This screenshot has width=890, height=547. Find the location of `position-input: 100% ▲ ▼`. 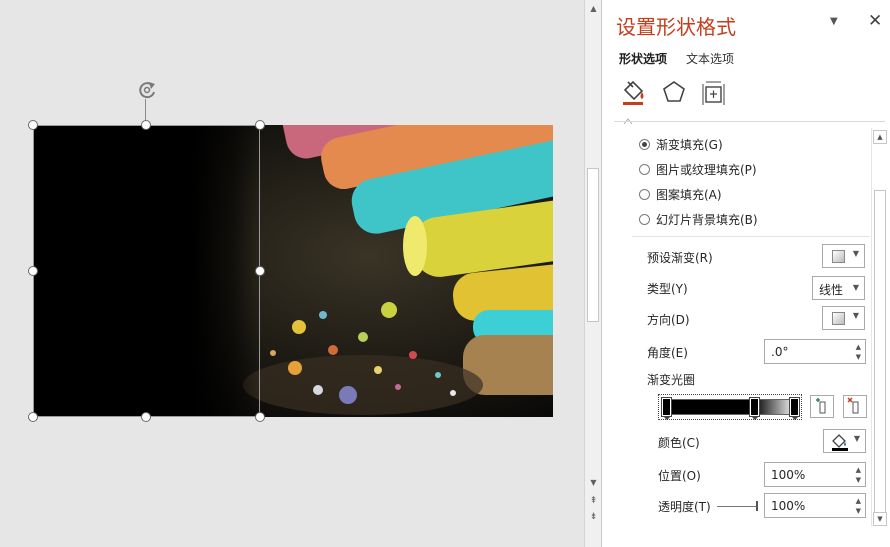

position-input: 100% ▲ ▼ is located at coordinates (815, 474).